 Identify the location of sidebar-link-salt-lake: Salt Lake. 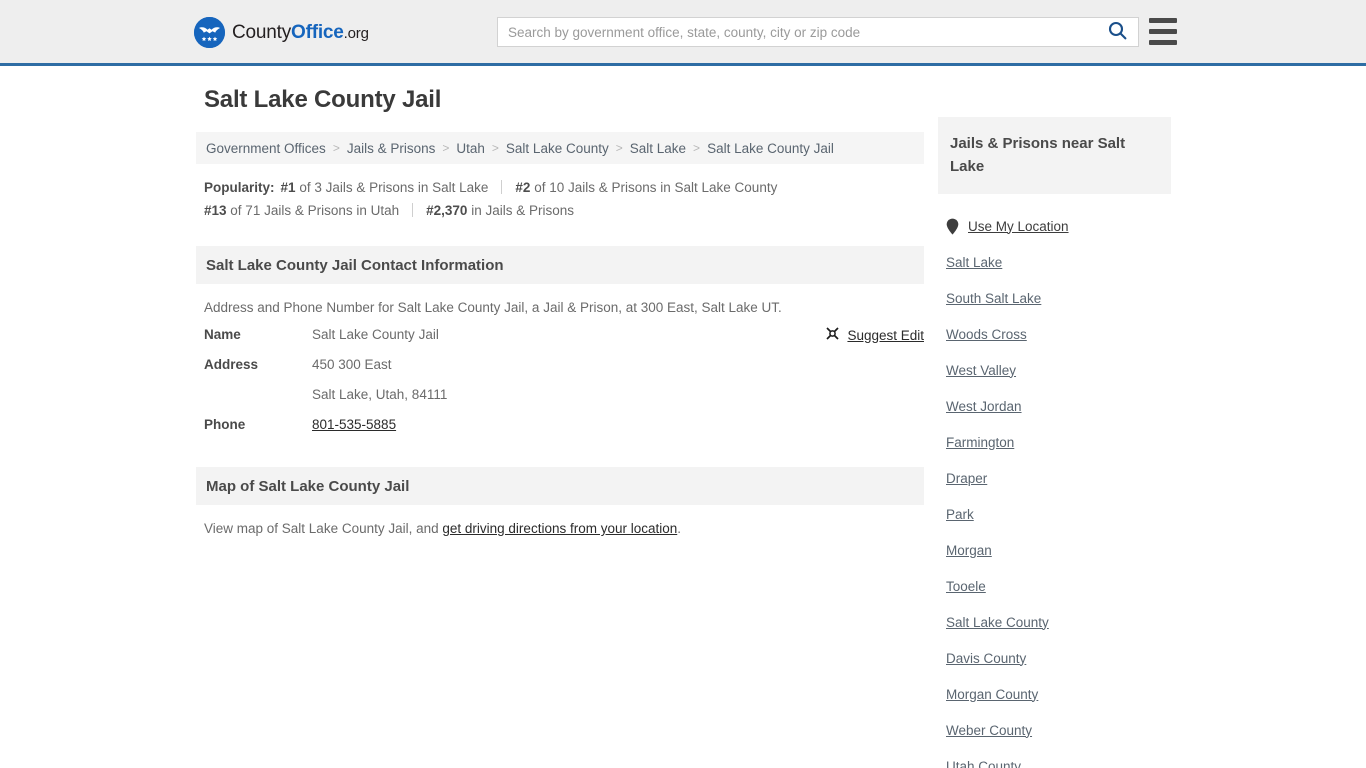
(974, 262).